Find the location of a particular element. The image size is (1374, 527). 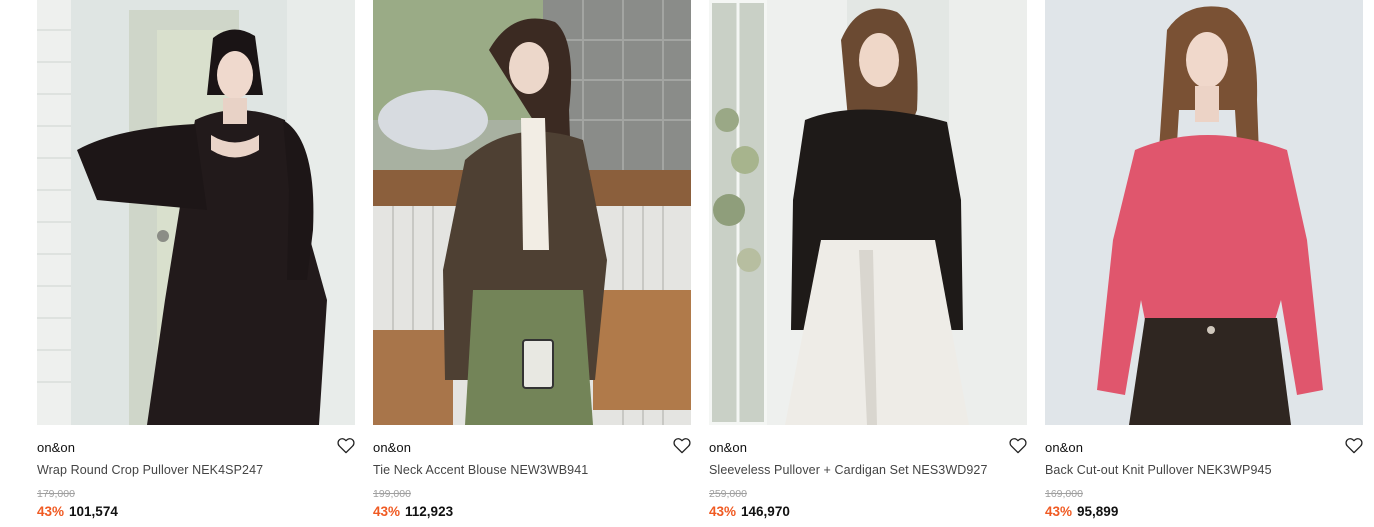

sale-price: 146,970 is located at coordinates (765, 511).